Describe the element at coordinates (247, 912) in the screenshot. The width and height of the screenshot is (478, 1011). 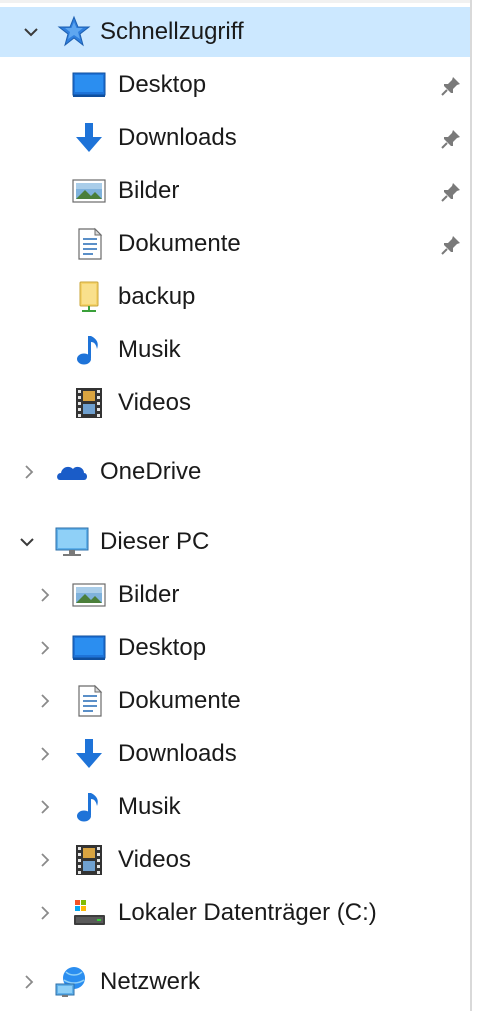
I see `this-pc-item-label: Lokaler Datenträger (C:)` at that location.